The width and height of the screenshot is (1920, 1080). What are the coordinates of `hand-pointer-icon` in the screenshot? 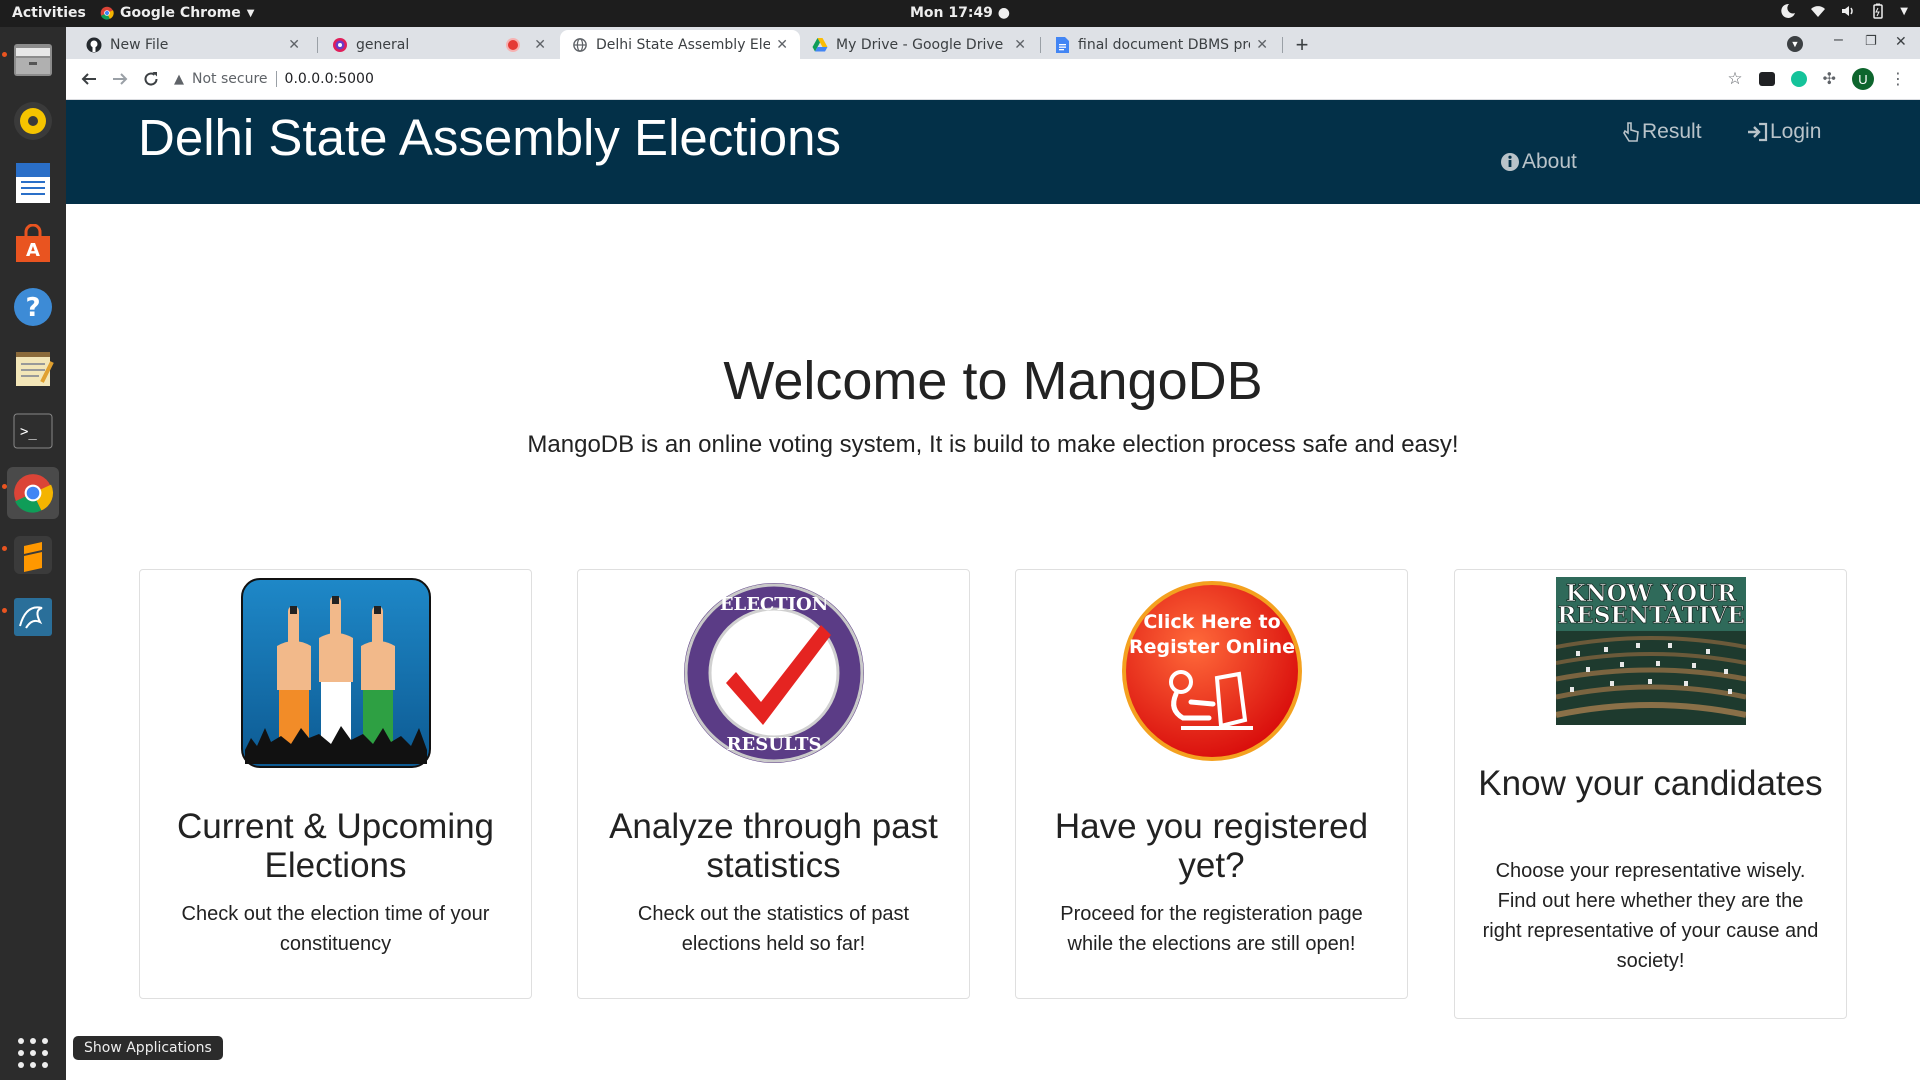 It's located at (1631, 132).